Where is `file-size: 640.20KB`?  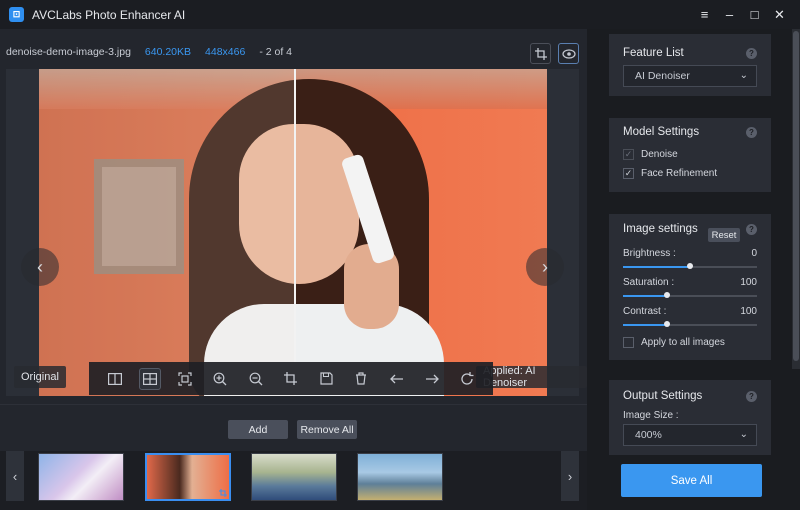 file-size: 640.20KB is located at coordinates (168, 52).